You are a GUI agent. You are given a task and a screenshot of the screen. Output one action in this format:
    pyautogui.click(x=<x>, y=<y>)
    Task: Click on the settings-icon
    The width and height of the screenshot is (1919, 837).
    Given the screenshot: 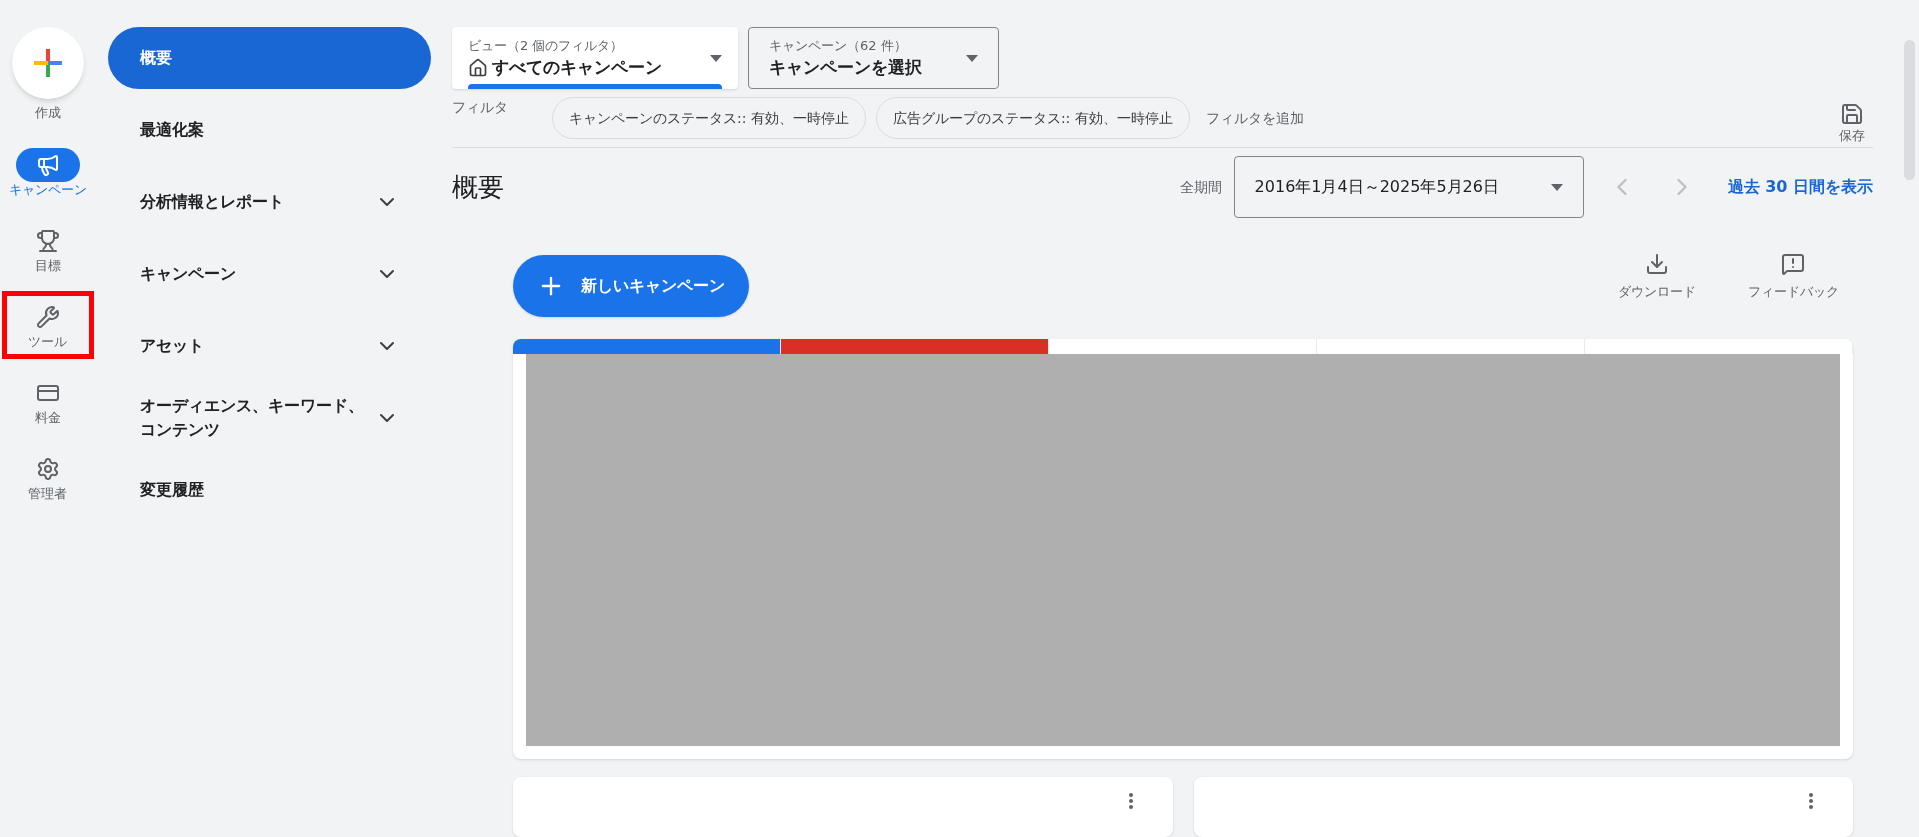 What is the action you would take?
    pyautogui.click(x=47, y=468)
    